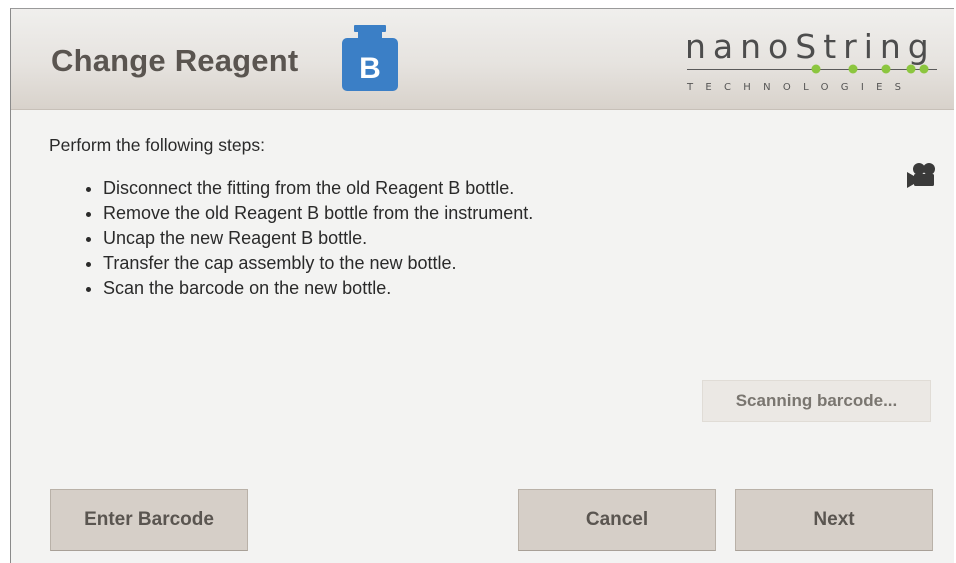  I want to click on video-camera-icon, so click(923, 175).